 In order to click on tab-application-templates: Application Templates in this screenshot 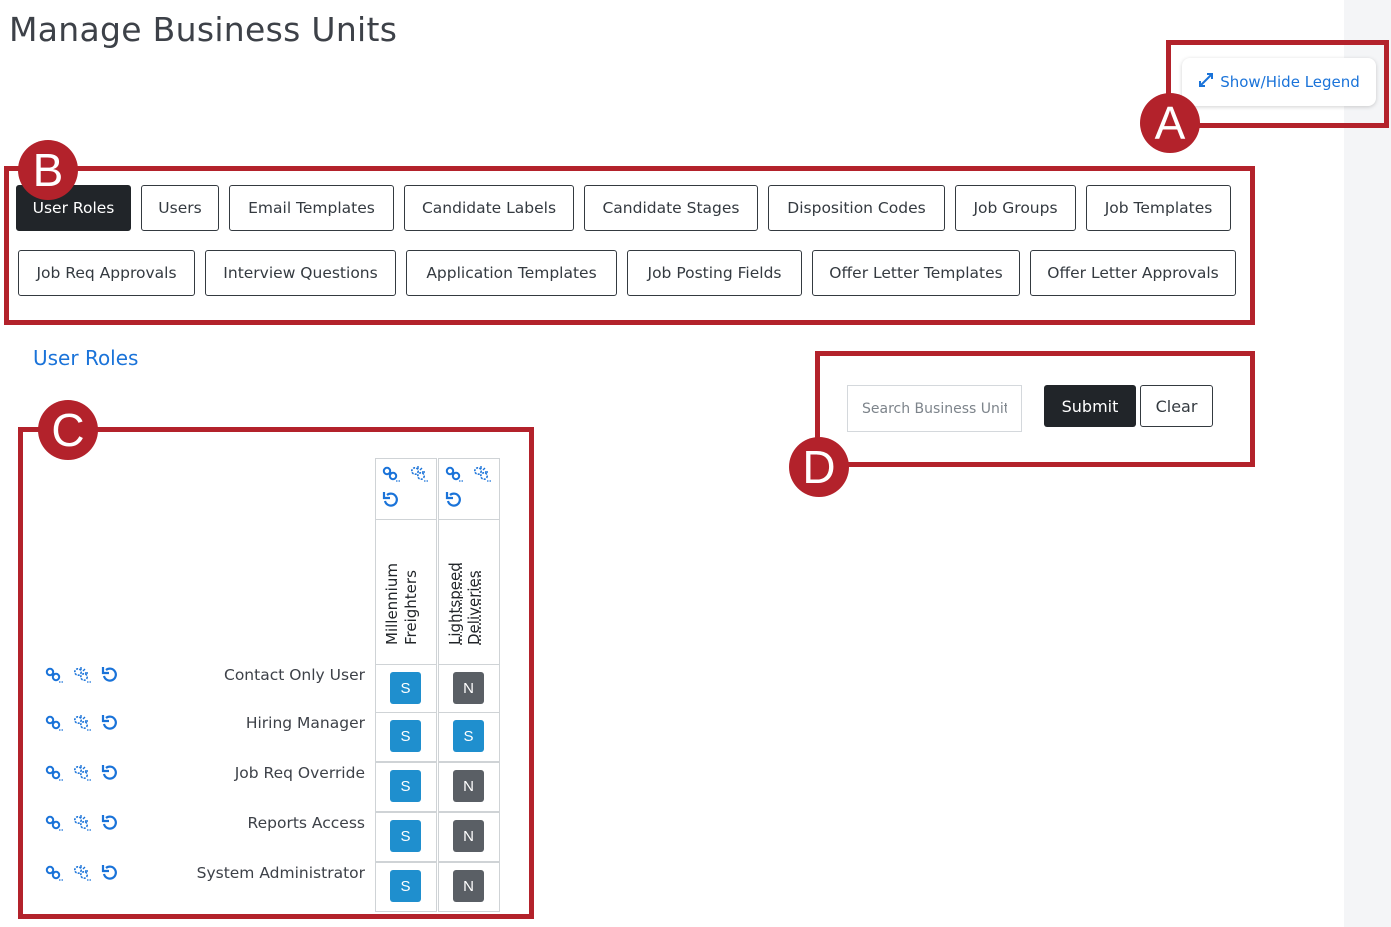, I will do `click(511, 273)`.